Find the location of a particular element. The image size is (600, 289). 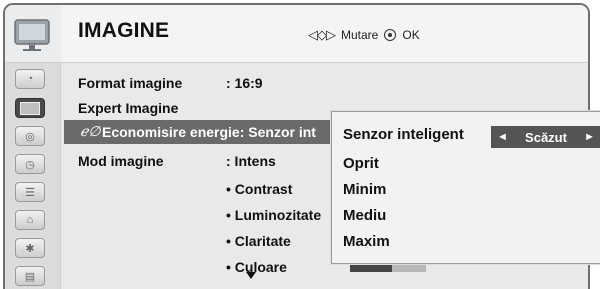

satellite-dish-icon: ◔ is located at coordinates (30, 79).